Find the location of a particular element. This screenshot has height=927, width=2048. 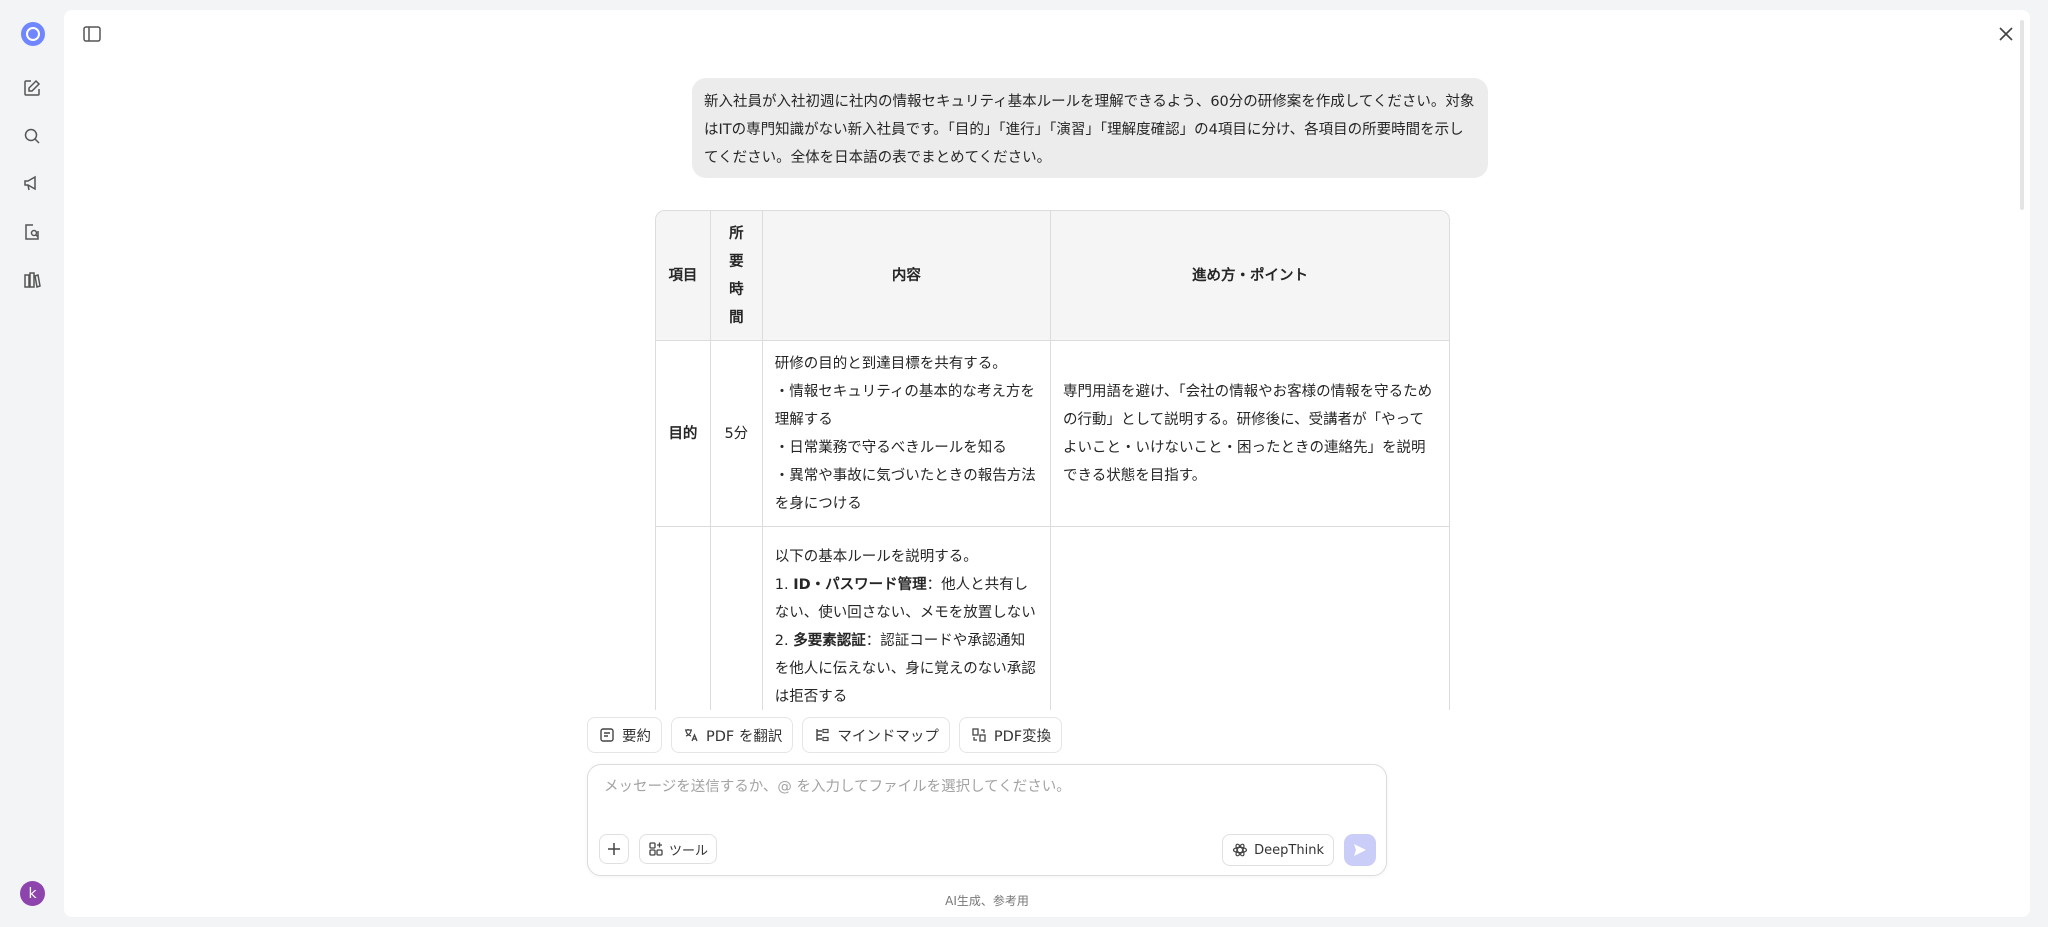

mindmap-icon is located at coordinates (822, 735).